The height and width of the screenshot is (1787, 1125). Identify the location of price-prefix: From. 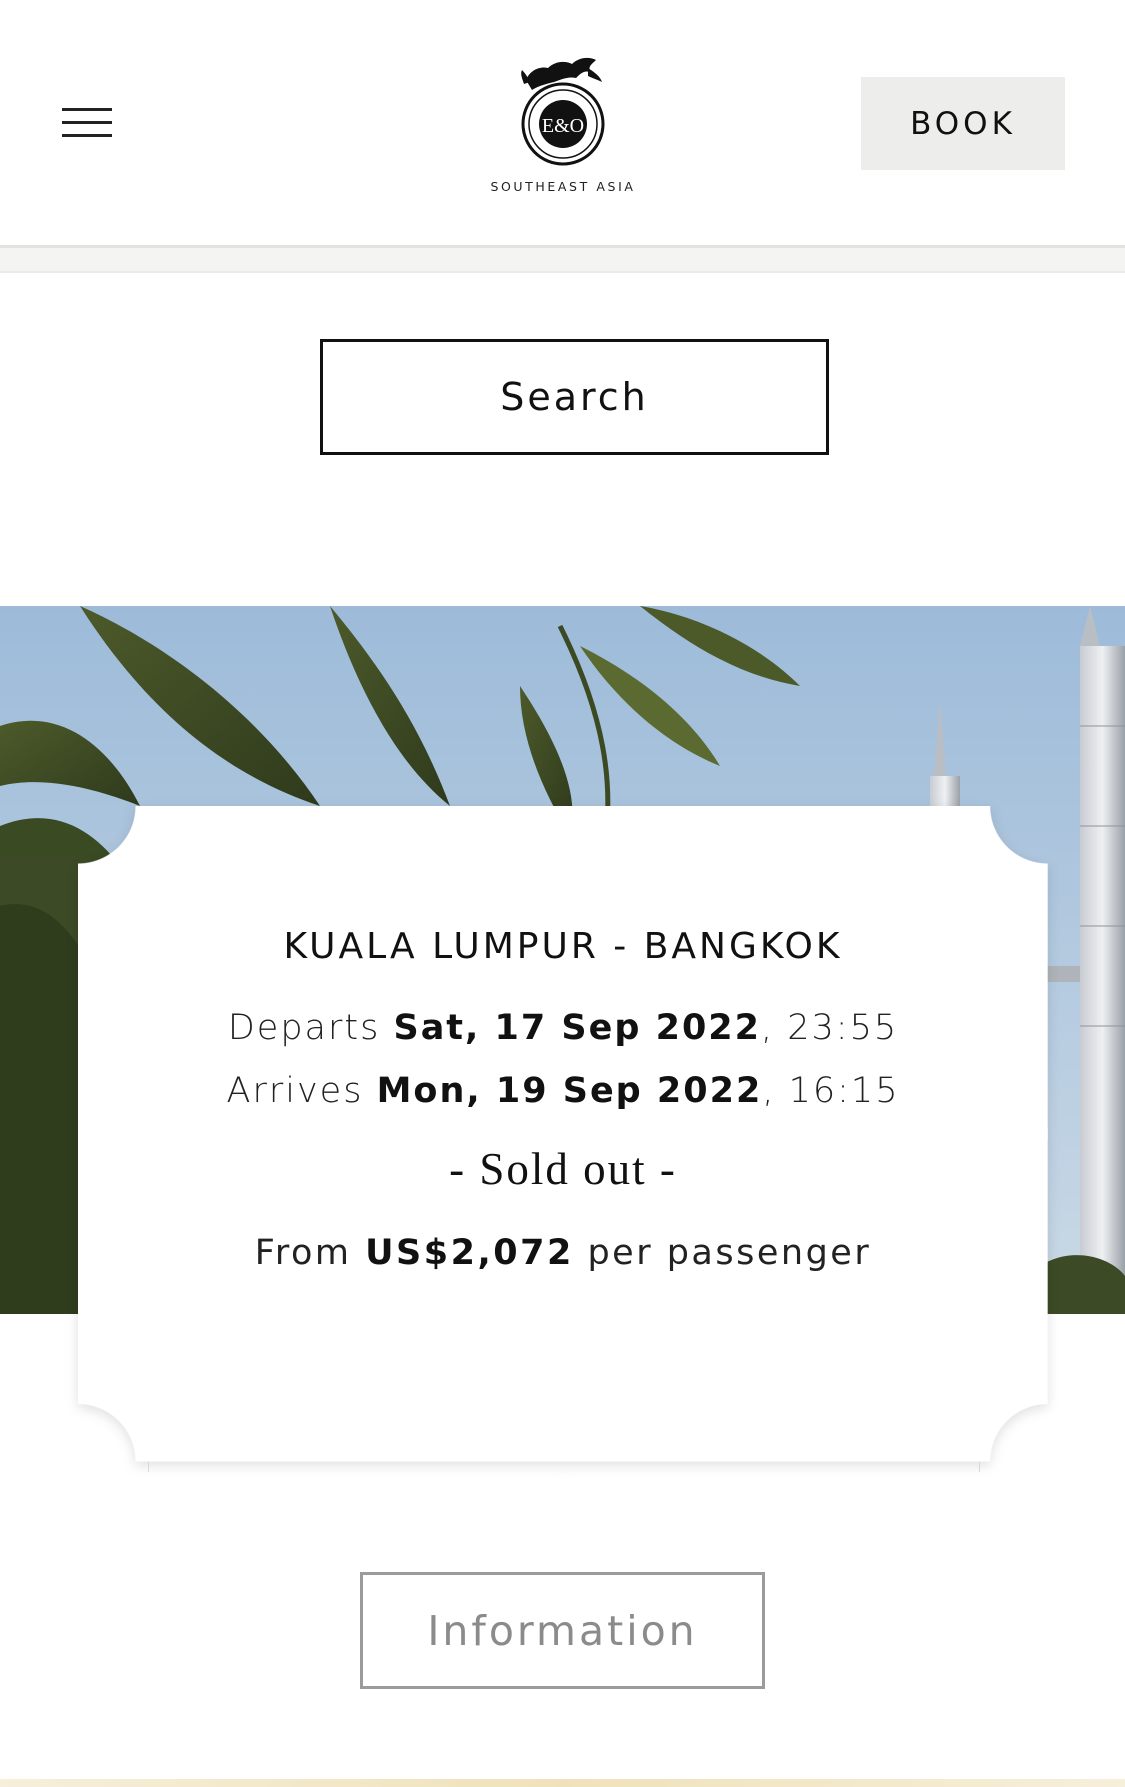
(310, 1253).